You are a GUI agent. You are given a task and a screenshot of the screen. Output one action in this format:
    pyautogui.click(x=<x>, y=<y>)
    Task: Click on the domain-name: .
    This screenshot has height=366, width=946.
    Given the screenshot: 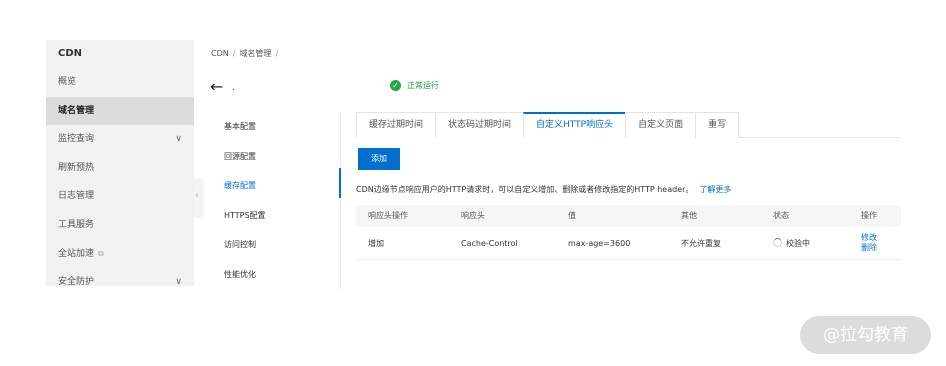 What is the action you would take?
    pyautogui.click(x=233, y=88)
    